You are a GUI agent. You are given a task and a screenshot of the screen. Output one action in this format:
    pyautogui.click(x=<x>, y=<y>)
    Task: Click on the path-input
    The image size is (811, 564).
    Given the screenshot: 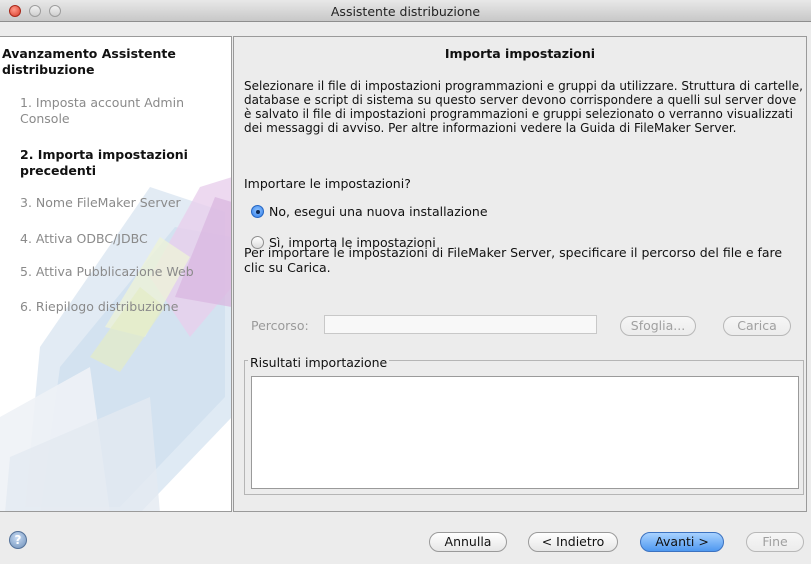 What is the action you would take?
    pyautogui.click(x=460, y=324)
    